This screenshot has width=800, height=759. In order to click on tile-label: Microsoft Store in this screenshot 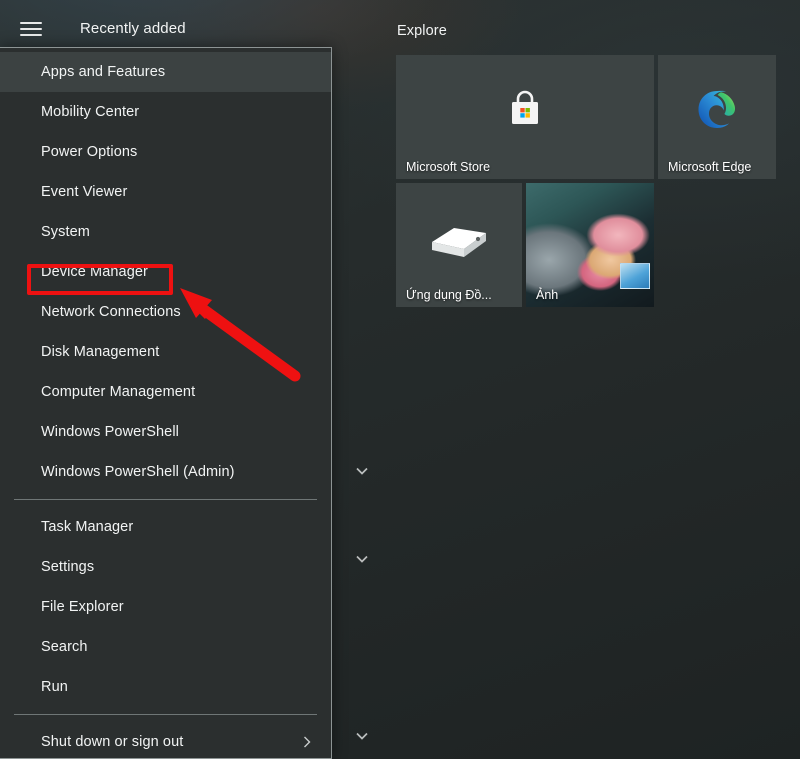, I will do `click(448, 167)`.